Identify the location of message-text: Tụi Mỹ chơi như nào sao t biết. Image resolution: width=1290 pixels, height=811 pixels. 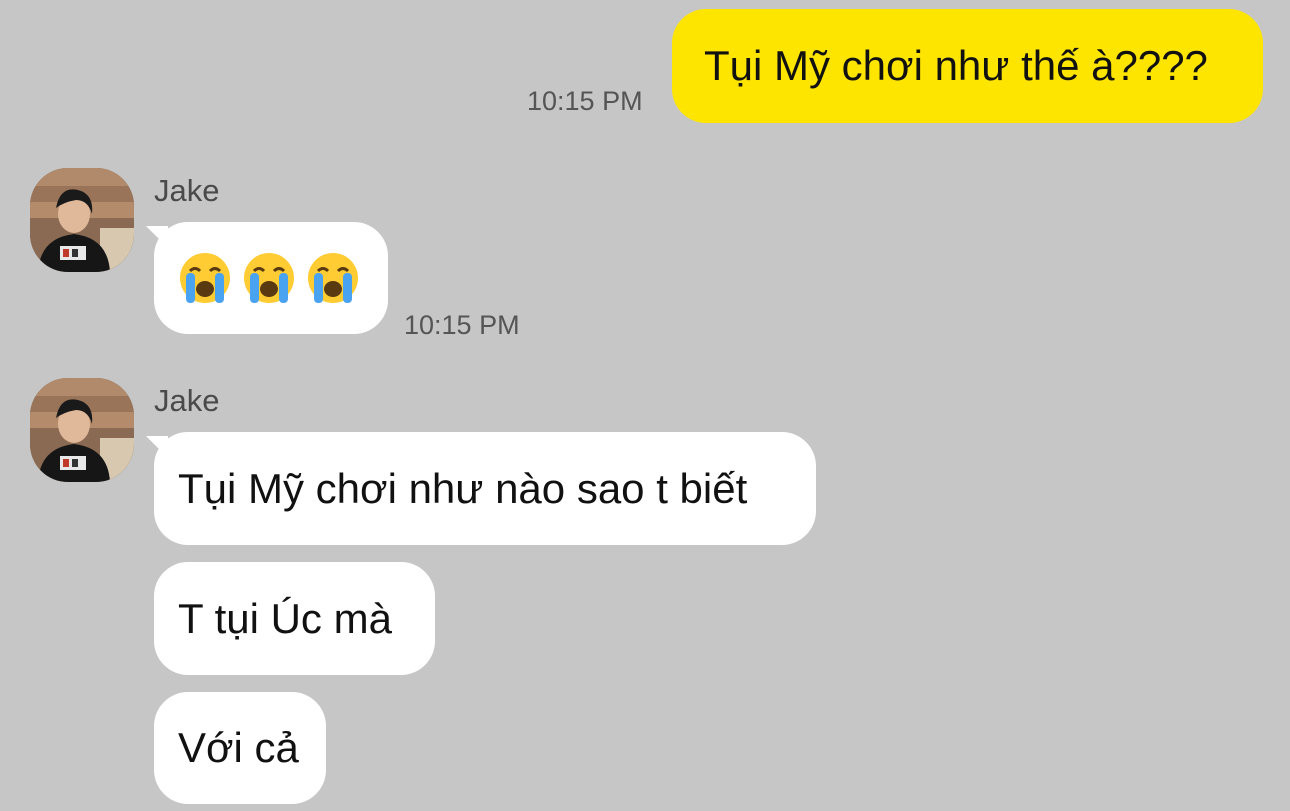
(463, 488).